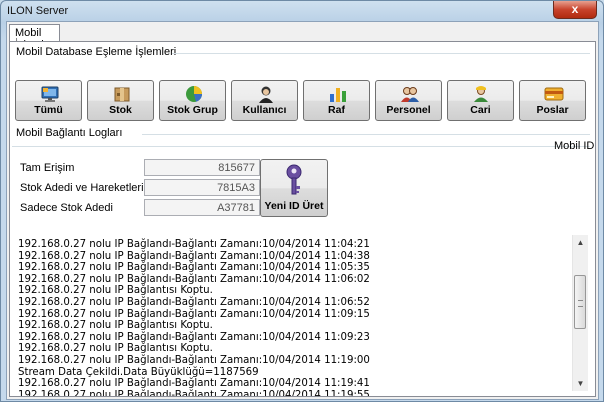  Describe the element at coordinates (82, 188) in the screenshot. I see `field-label-stock-movements: Stok Adedi ve Hareketleri` at that location.